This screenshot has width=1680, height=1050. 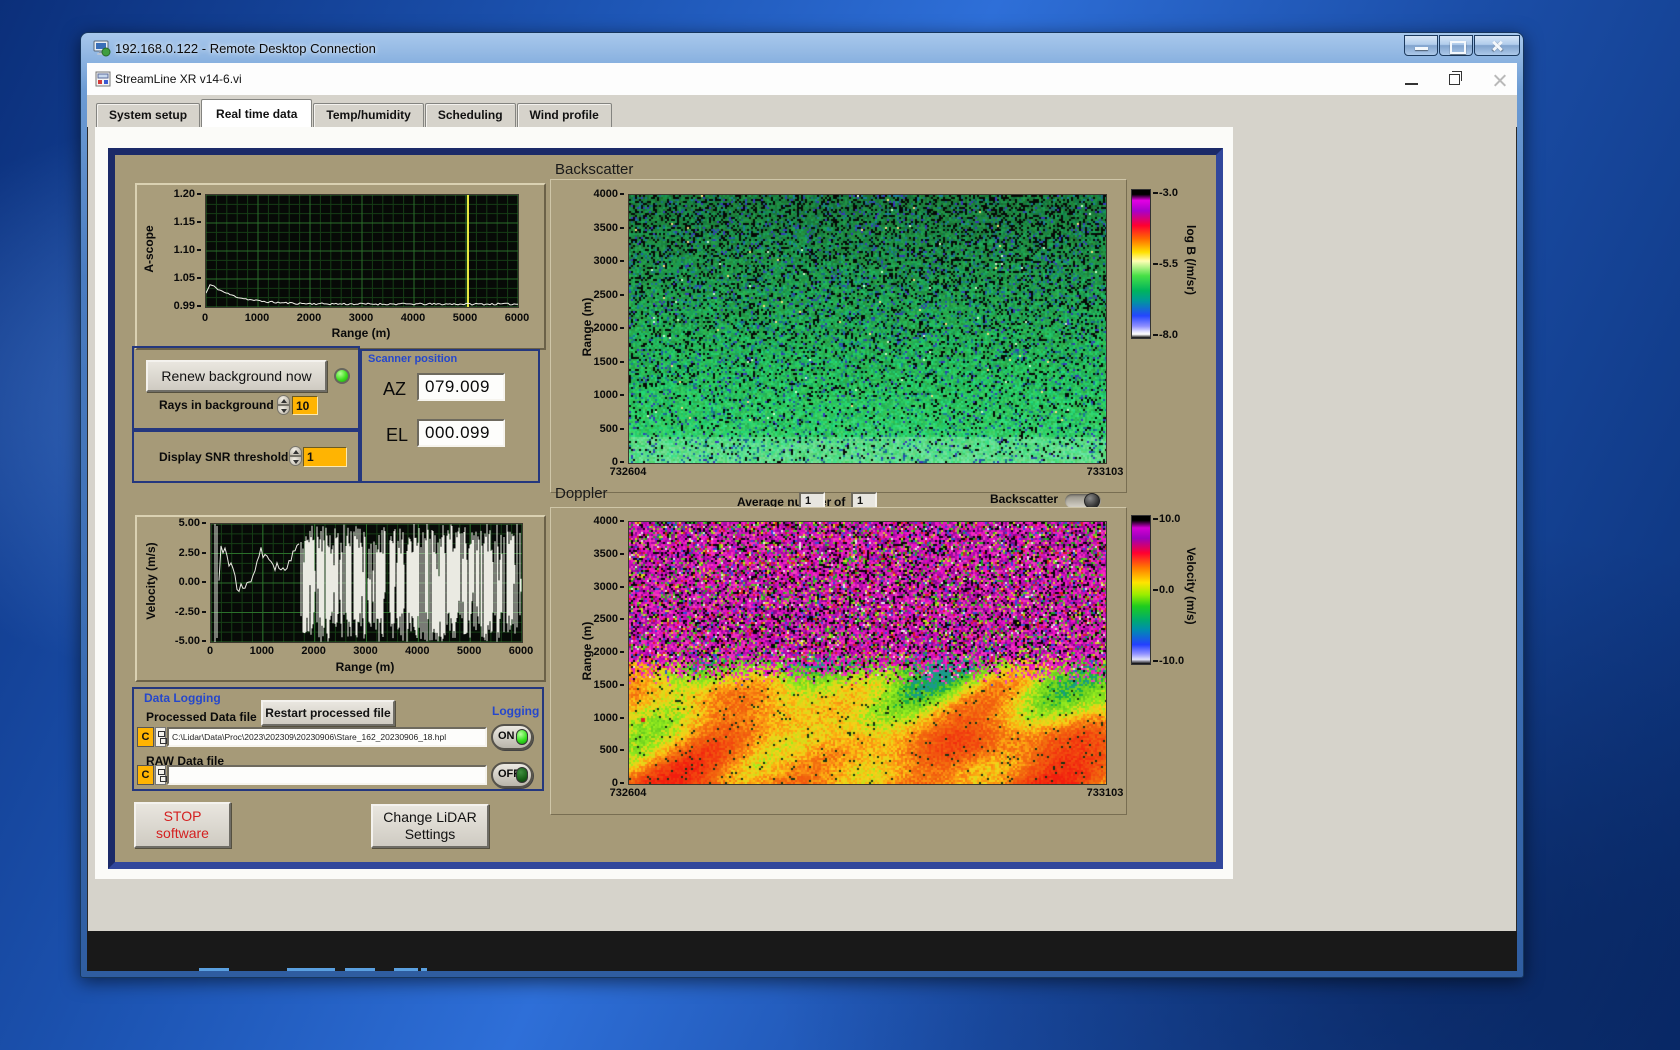 What do you see at coordinates (1024, 499) in the screenshot?
I see `backscatter-toggle-label: Backscatter` at bounding box center [1024, 499].